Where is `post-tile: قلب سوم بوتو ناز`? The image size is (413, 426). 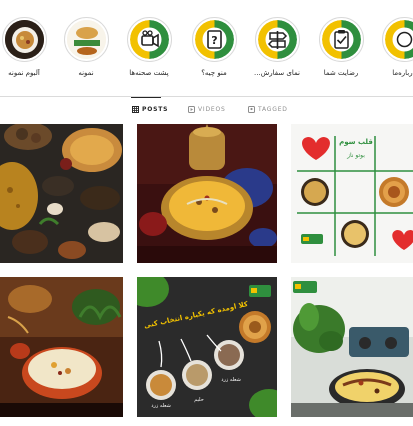
post-tile: قلب سوم بوتو ناز is located at coordinates (352, 193).